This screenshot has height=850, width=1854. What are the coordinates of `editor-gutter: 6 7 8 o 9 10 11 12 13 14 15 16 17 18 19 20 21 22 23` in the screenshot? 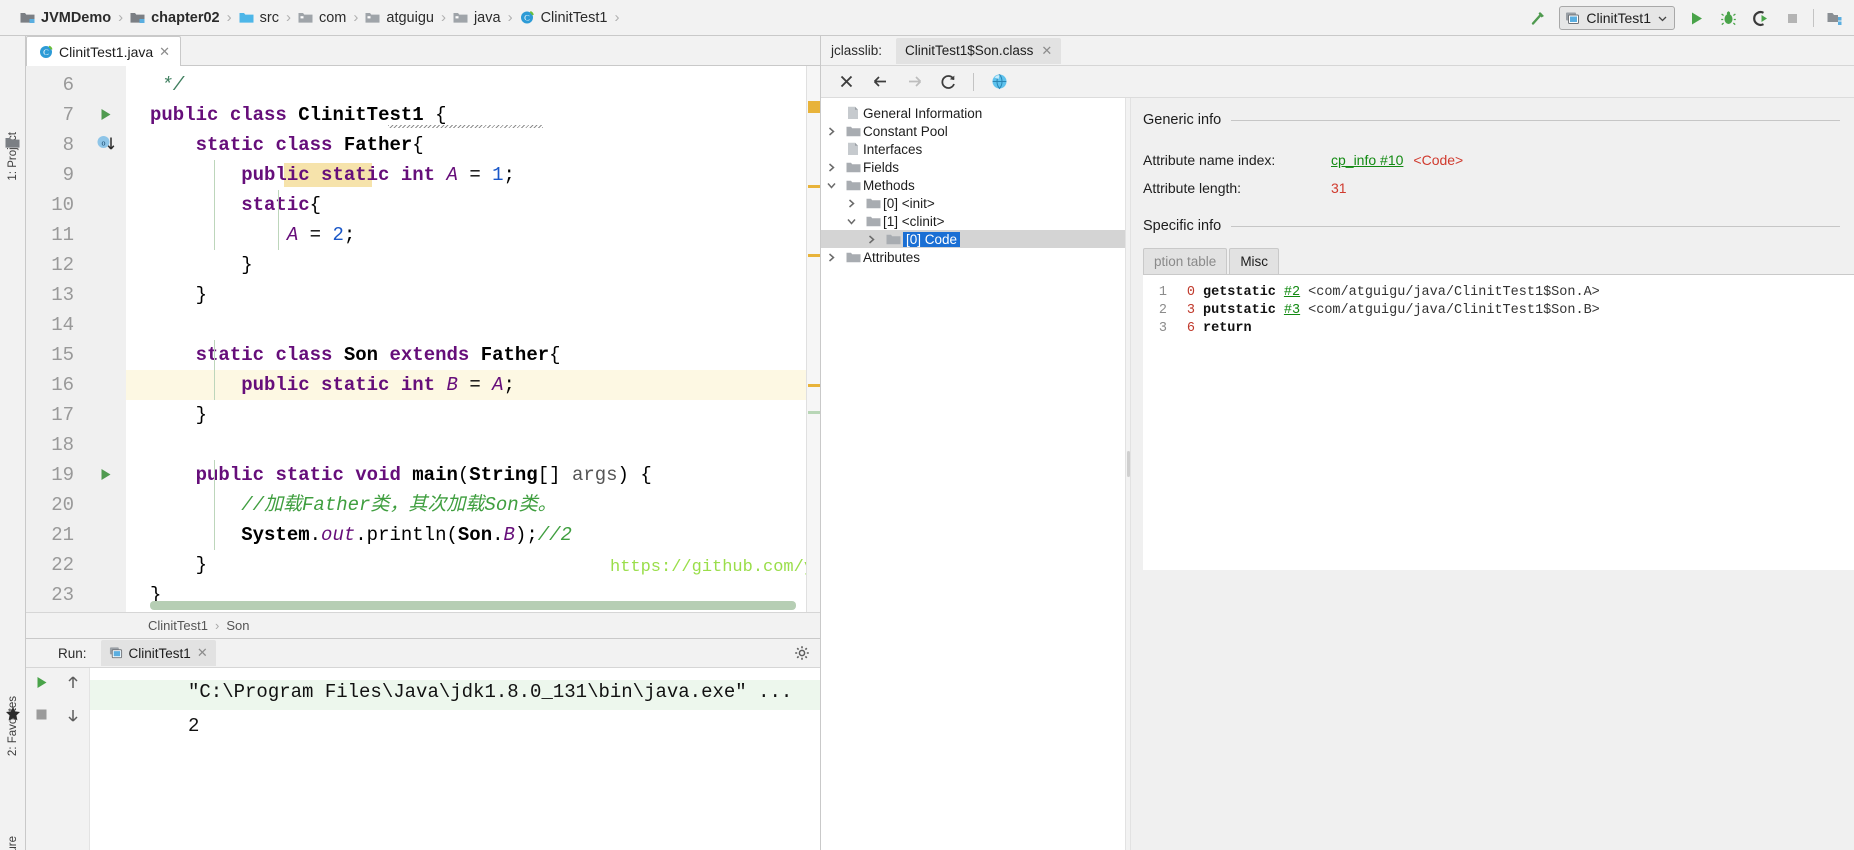 It's located at (86, 339).